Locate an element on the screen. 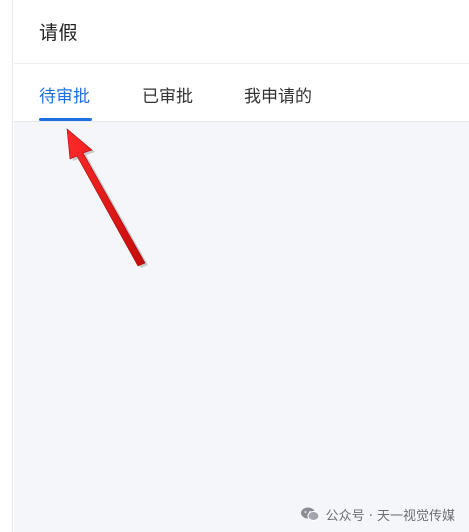 The height and width of the screenshot is (532, 469). active-tab-indicator is located at coordinates (65, 119).